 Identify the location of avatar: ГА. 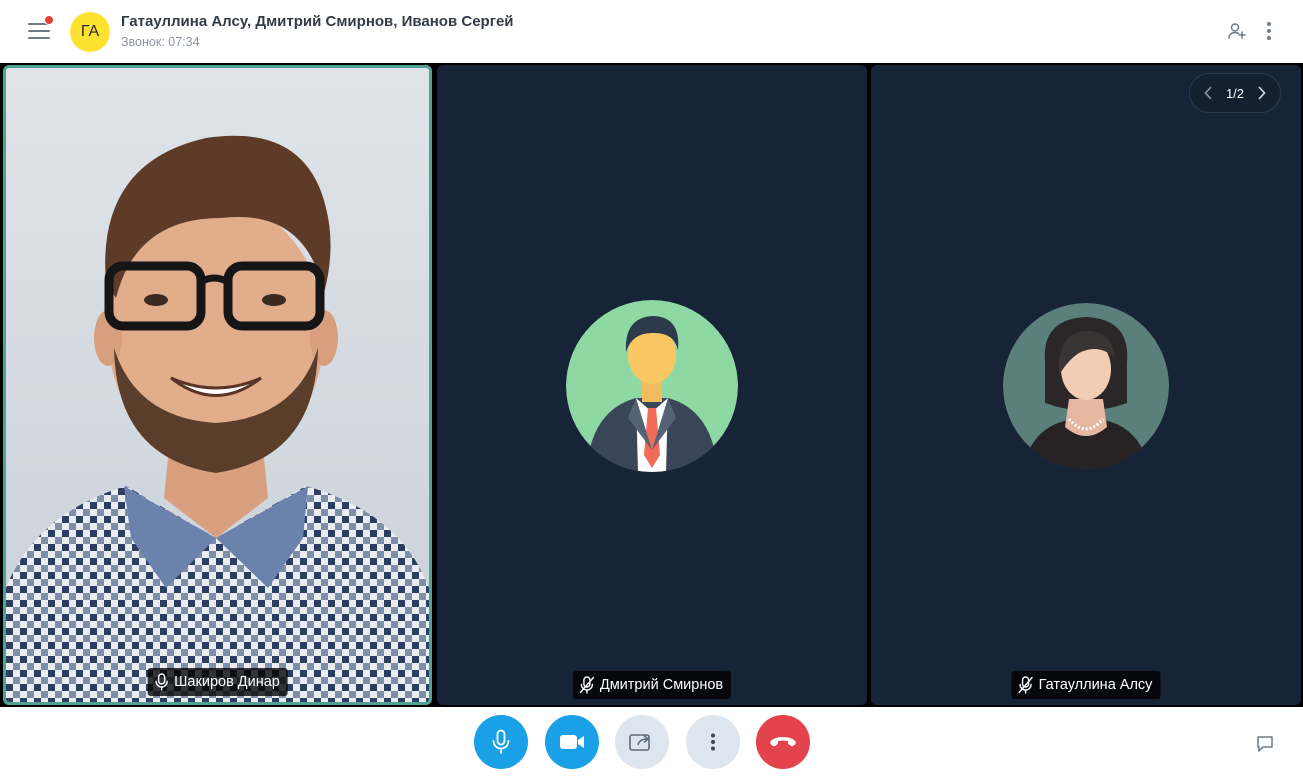
(90, 32).